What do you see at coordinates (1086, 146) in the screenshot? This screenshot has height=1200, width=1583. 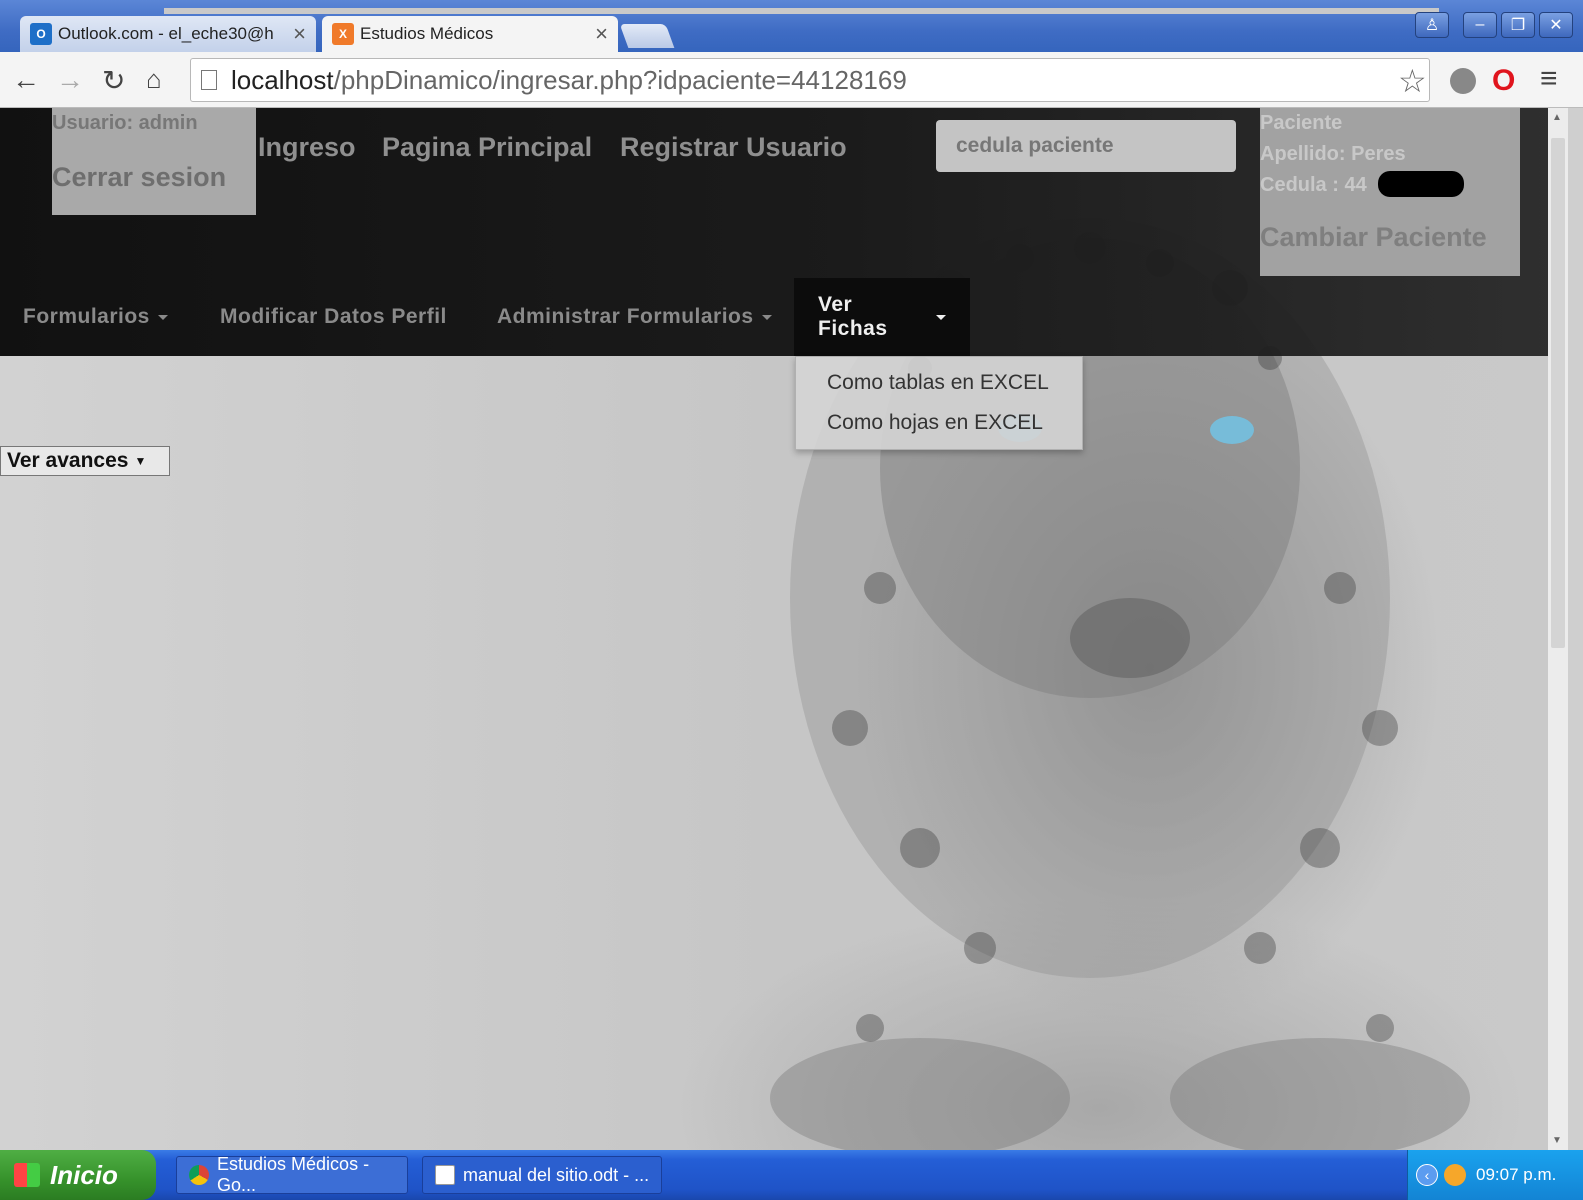 I see `cedula-search-input` at bounding box center [1086, 146].